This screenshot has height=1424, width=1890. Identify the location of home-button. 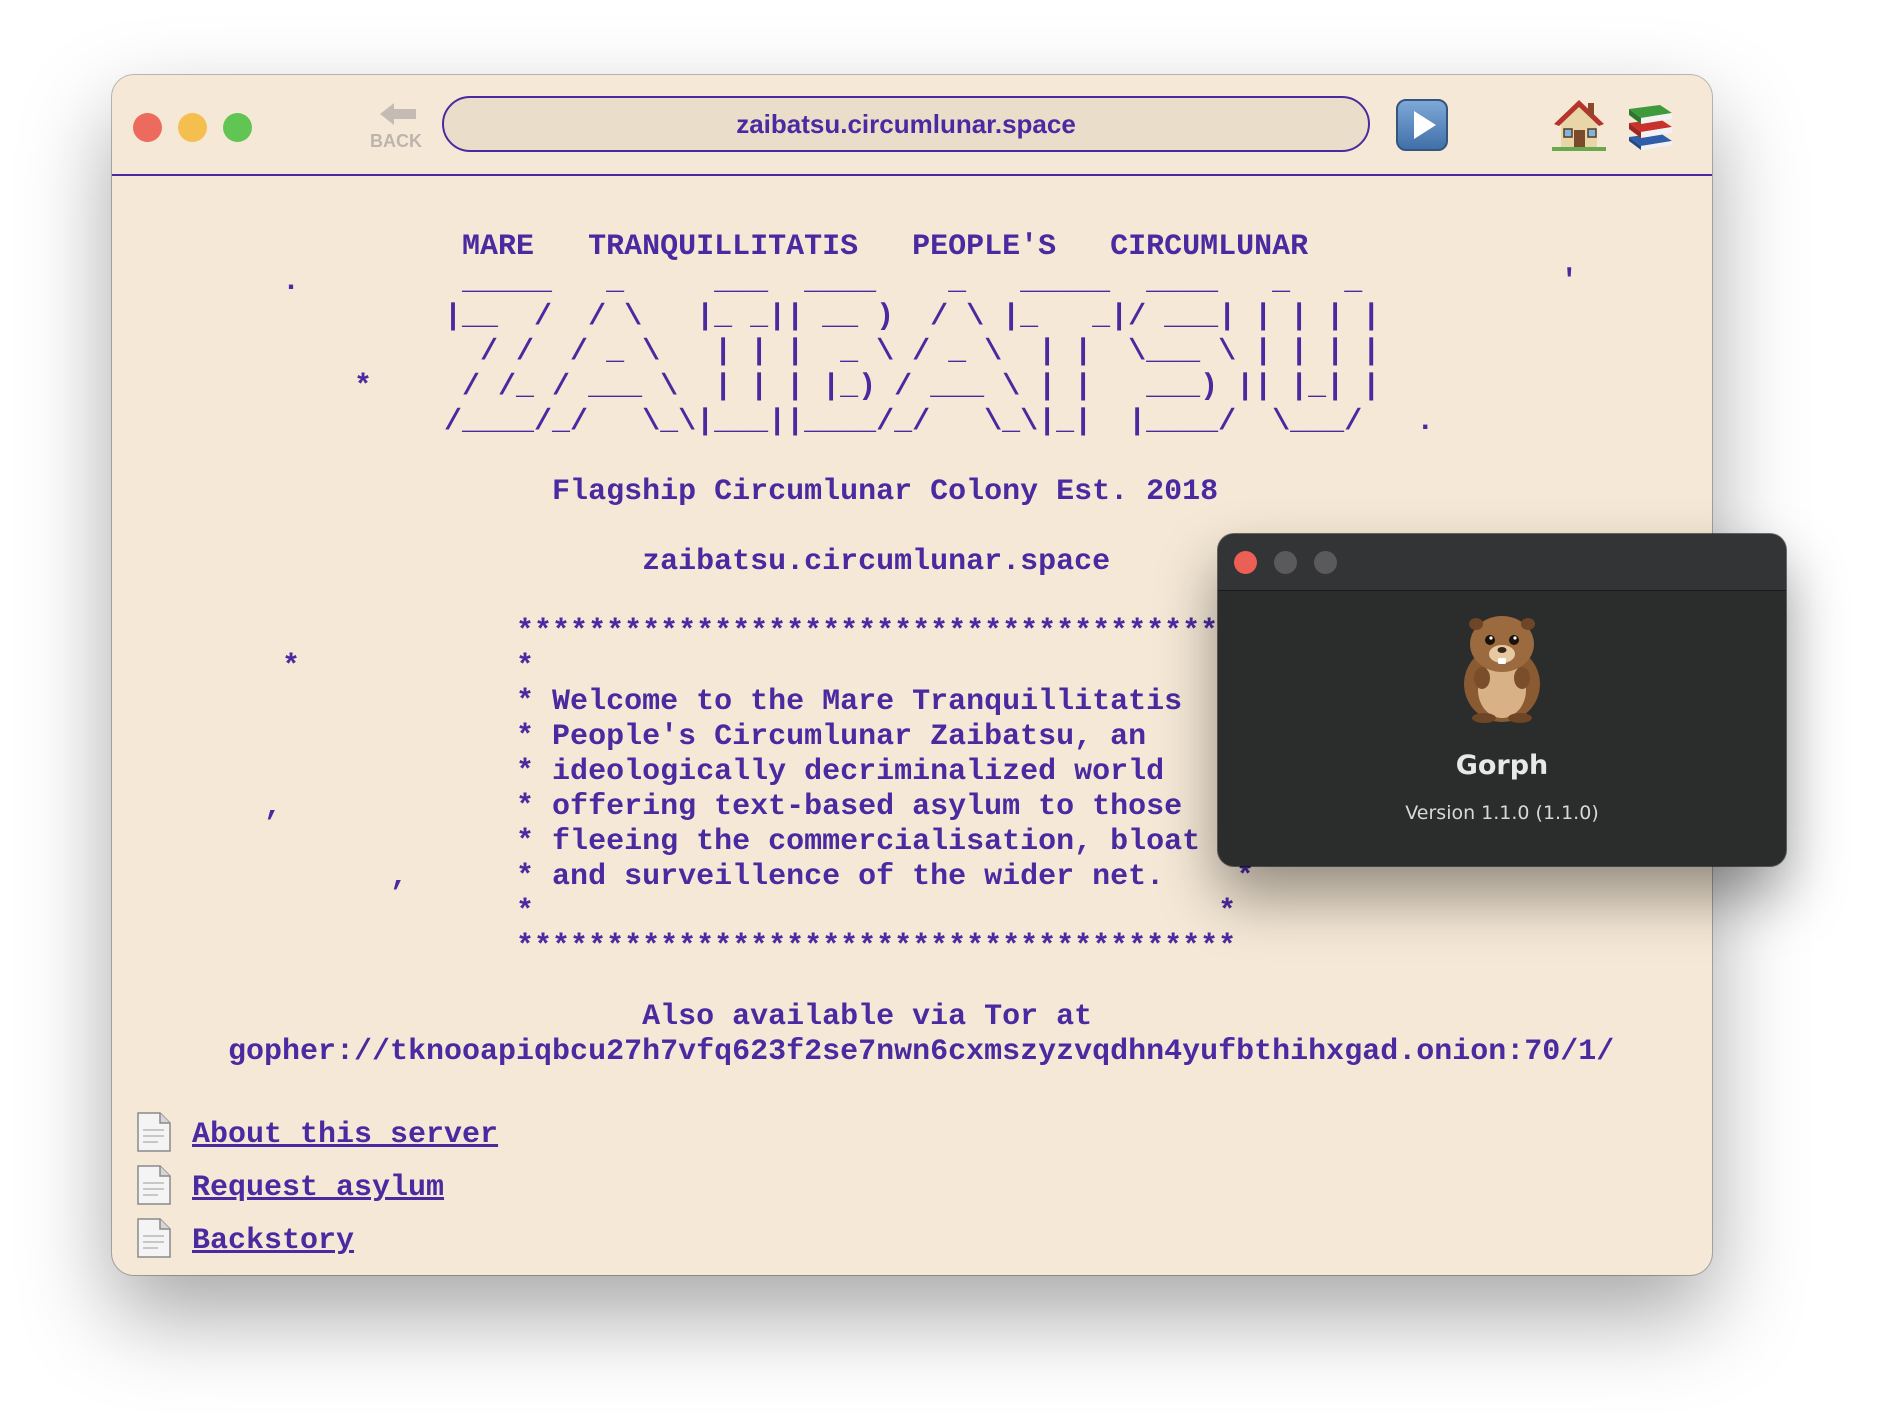
(1579, 124).